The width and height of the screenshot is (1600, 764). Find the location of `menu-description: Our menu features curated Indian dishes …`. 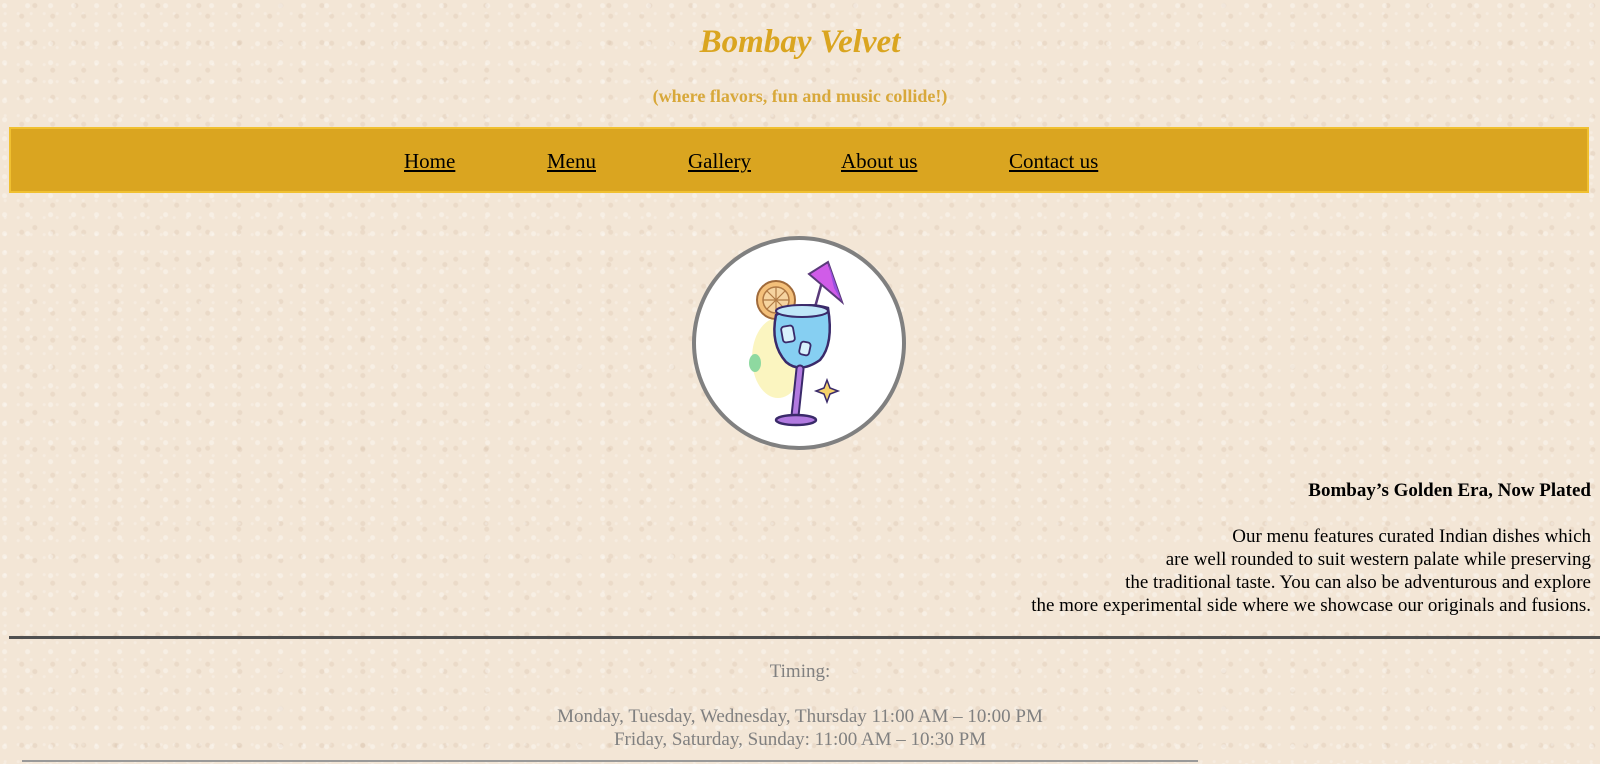

menu-description: Our menu features curated Indian dishes … is located at coordinates (1311, 571).